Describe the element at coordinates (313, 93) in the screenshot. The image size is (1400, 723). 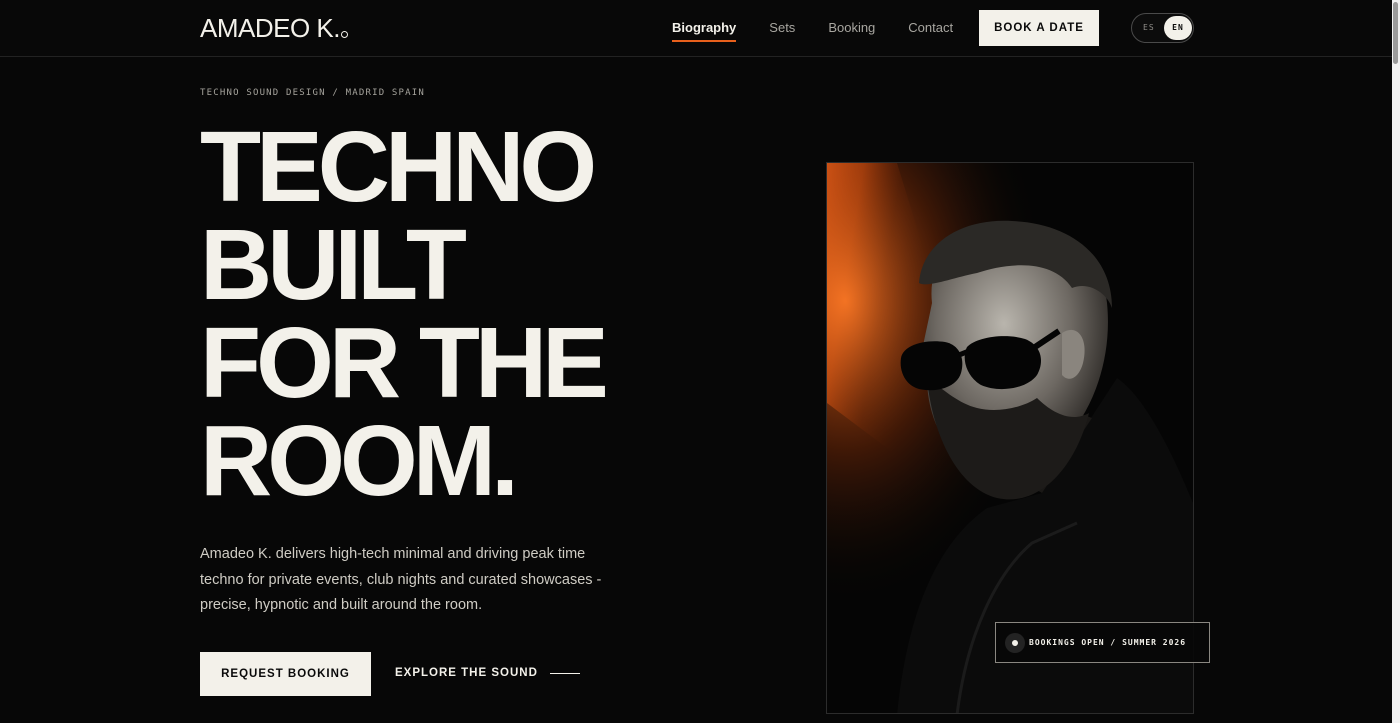
I see `hero-eyebrow: TECHNO SOUND DESIGN / MADRID SPAIN` at that location.